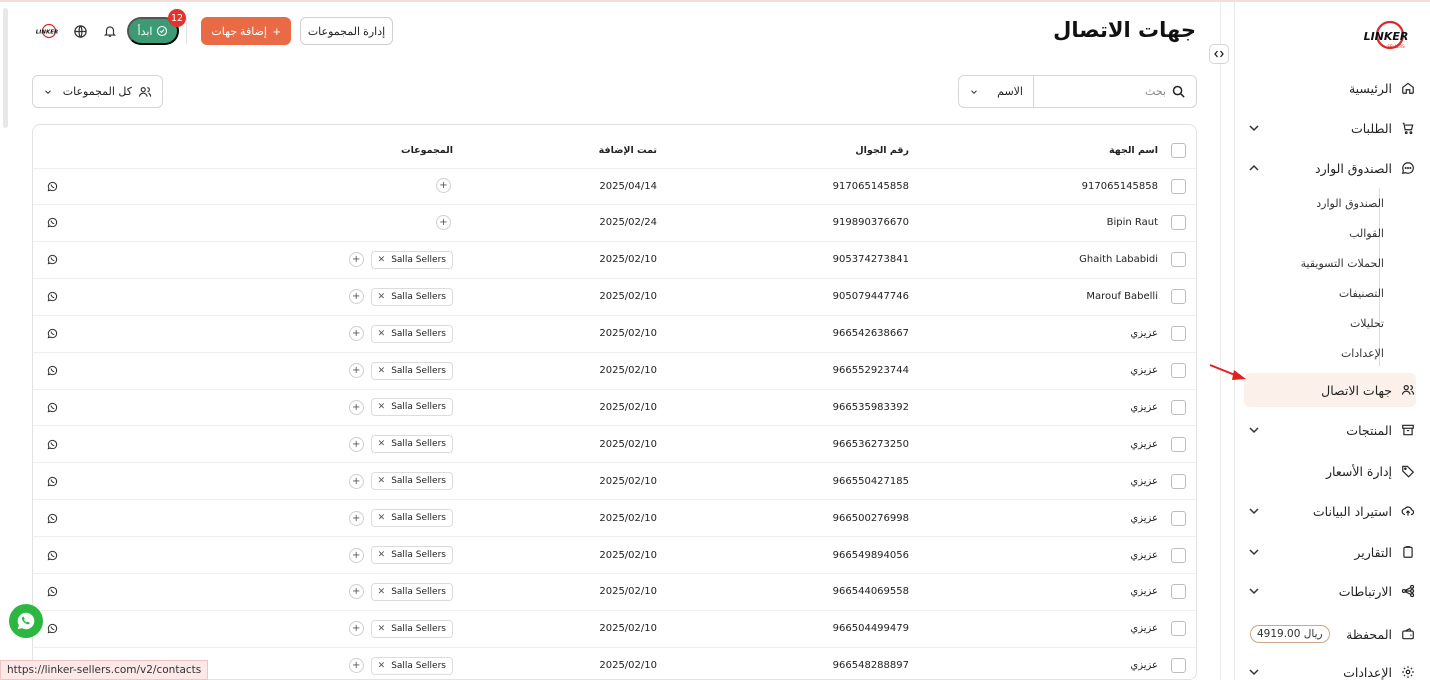  Describe the element at coordinates (1386, 37) in the screenshot. I see `linker-logo: LINKER SELLERS` at that location.